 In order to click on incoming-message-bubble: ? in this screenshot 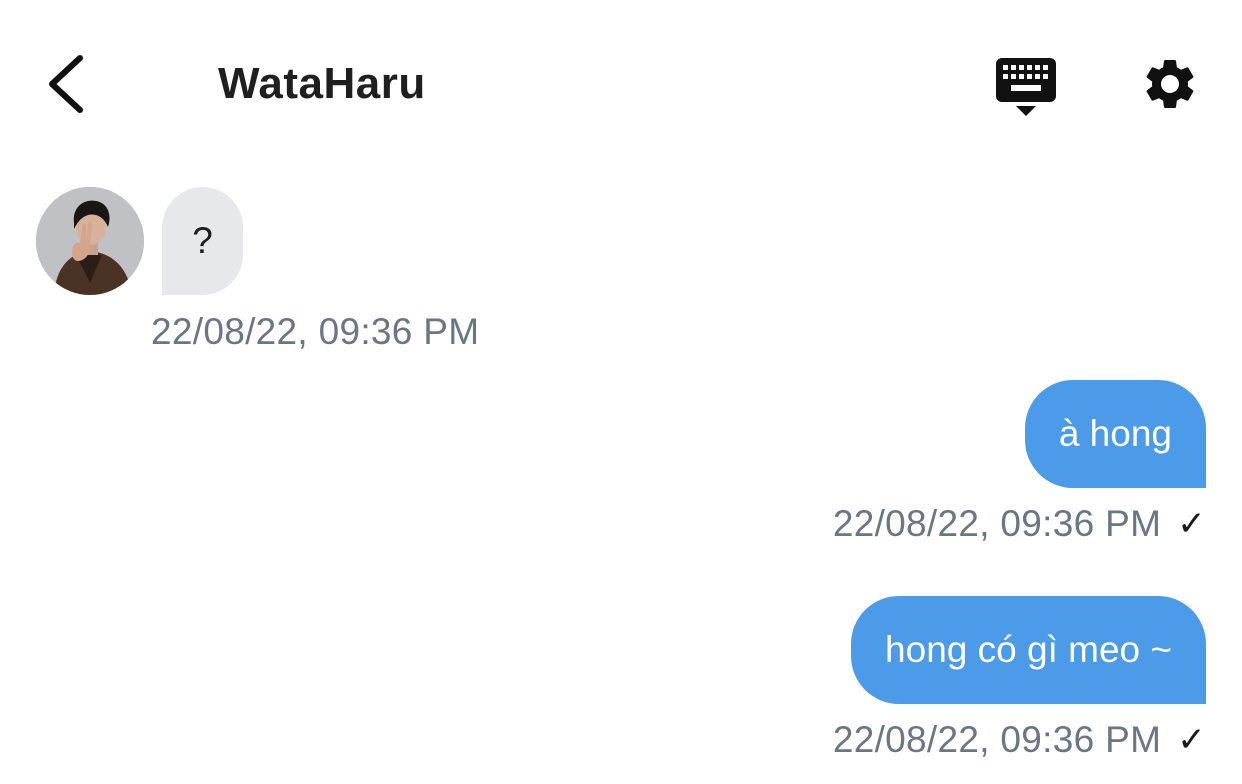, I will do `click(202, 241)`.